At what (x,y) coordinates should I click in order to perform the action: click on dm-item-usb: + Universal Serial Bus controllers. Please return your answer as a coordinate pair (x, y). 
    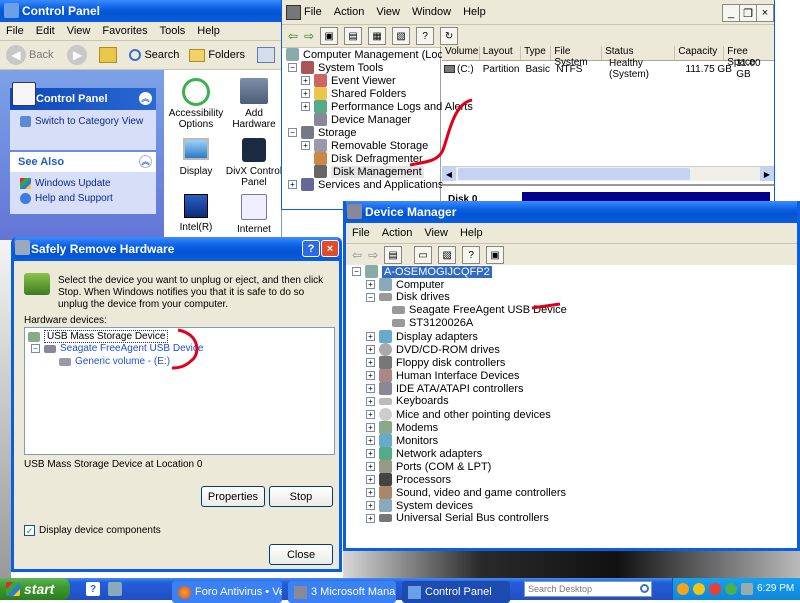
    Looking at the image, I should click on (457, 518).